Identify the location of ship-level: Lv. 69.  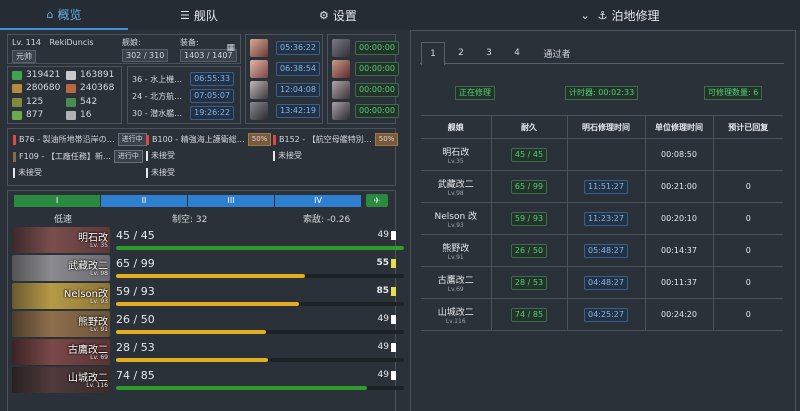
(99, 357).